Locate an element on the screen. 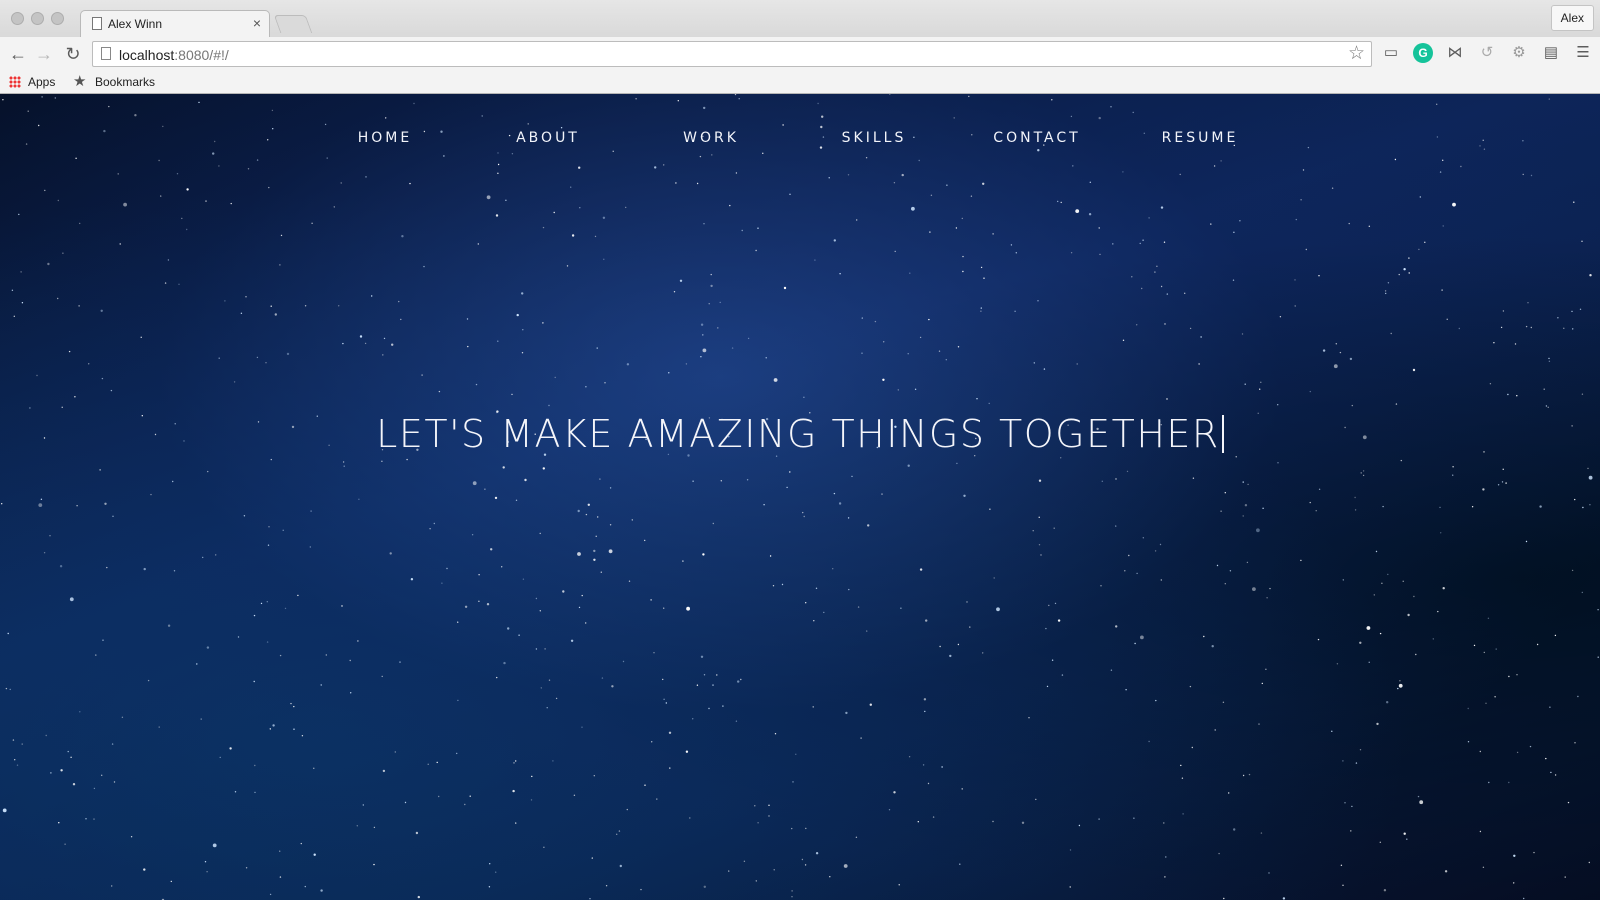 This screenshot has height=900, width=1600. nav-contact: CONTACT is located at coordinates (1037, 138).